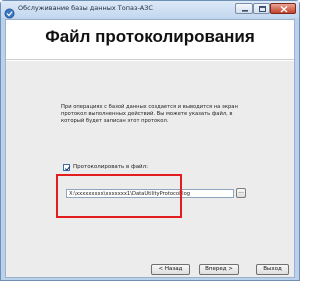  I want to click on wizard-header: Файл протоколирования, so click(150, 40).